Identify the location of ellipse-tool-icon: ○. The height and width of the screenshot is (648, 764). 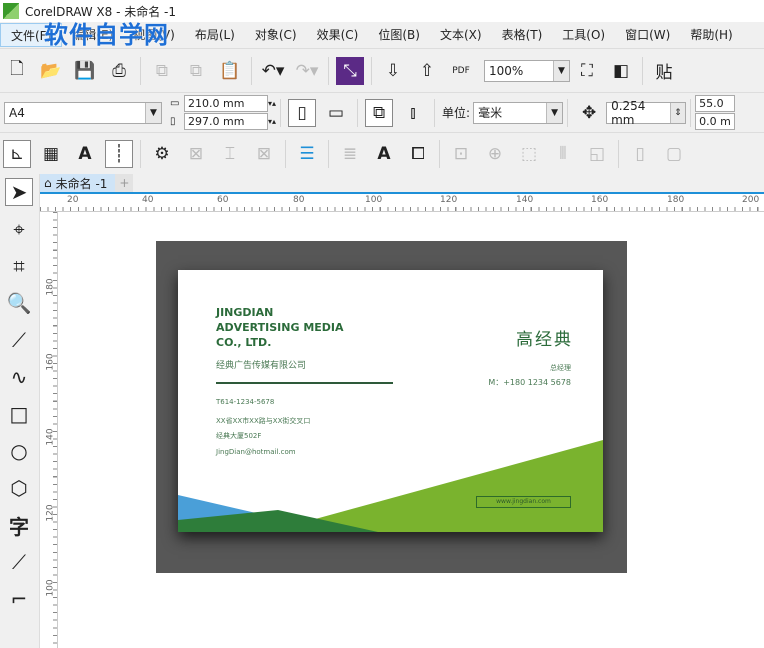
(19, 451).